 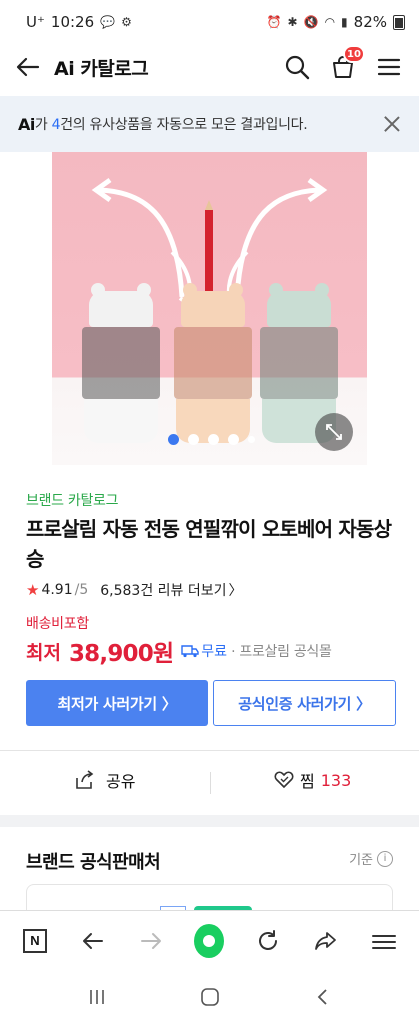 What do you see at coordinates (43, 652) in the screenshot?
I see `price-label: 최저` at bounding box center [43, 652].